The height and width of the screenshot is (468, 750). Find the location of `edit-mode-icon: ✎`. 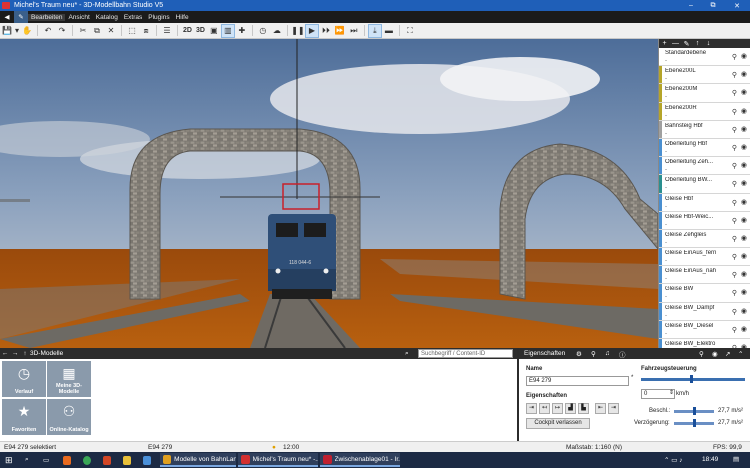

edit-mode-icon: ✎ is located at coordinates (21, 17).